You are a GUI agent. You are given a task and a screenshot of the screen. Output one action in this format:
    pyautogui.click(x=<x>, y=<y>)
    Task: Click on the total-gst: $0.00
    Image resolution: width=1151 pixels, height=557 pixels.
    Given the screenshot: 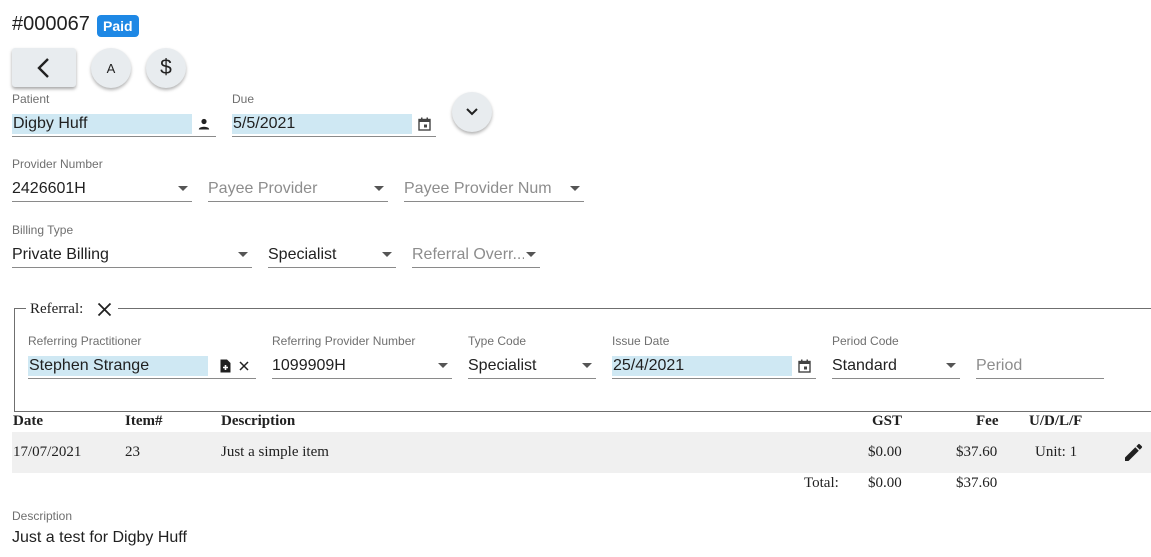 What is the action you would take?
    pyautogui.click(x=885, y=483)
    